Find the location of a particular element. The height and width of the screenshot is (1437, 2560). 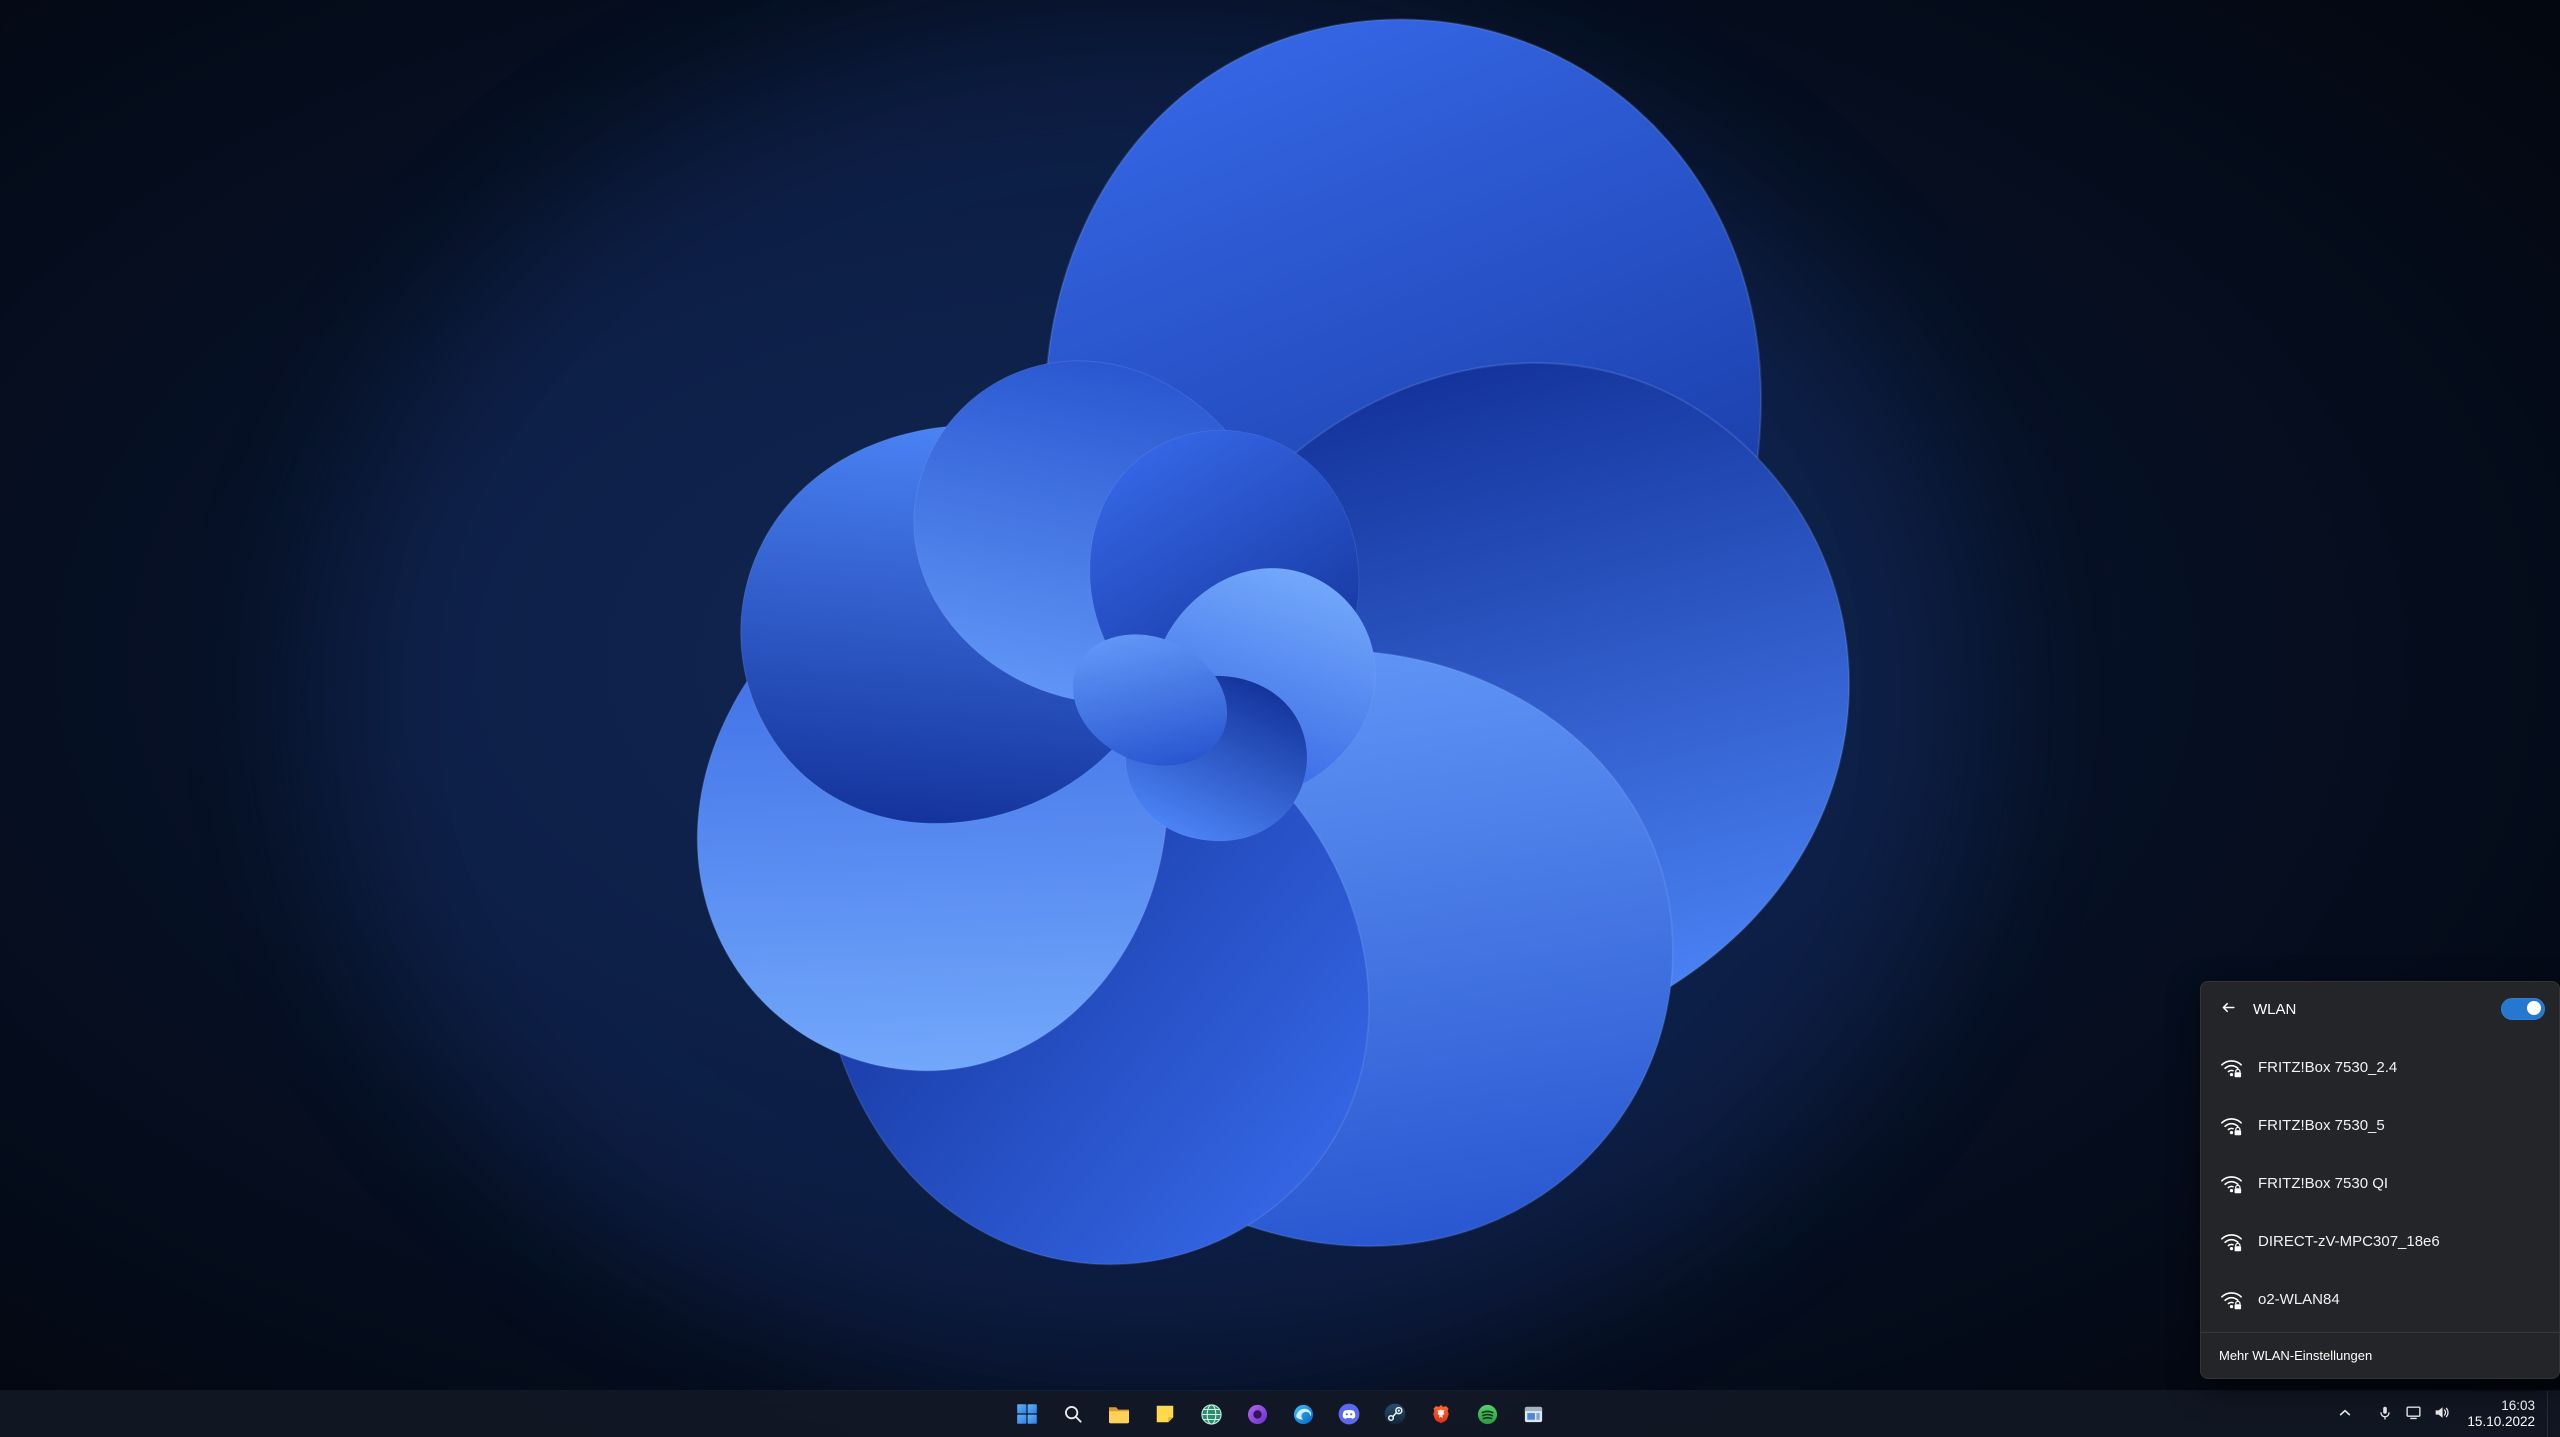

system-tray: 16:03 15.10.2022 is located at coordinates (2443, 1414).